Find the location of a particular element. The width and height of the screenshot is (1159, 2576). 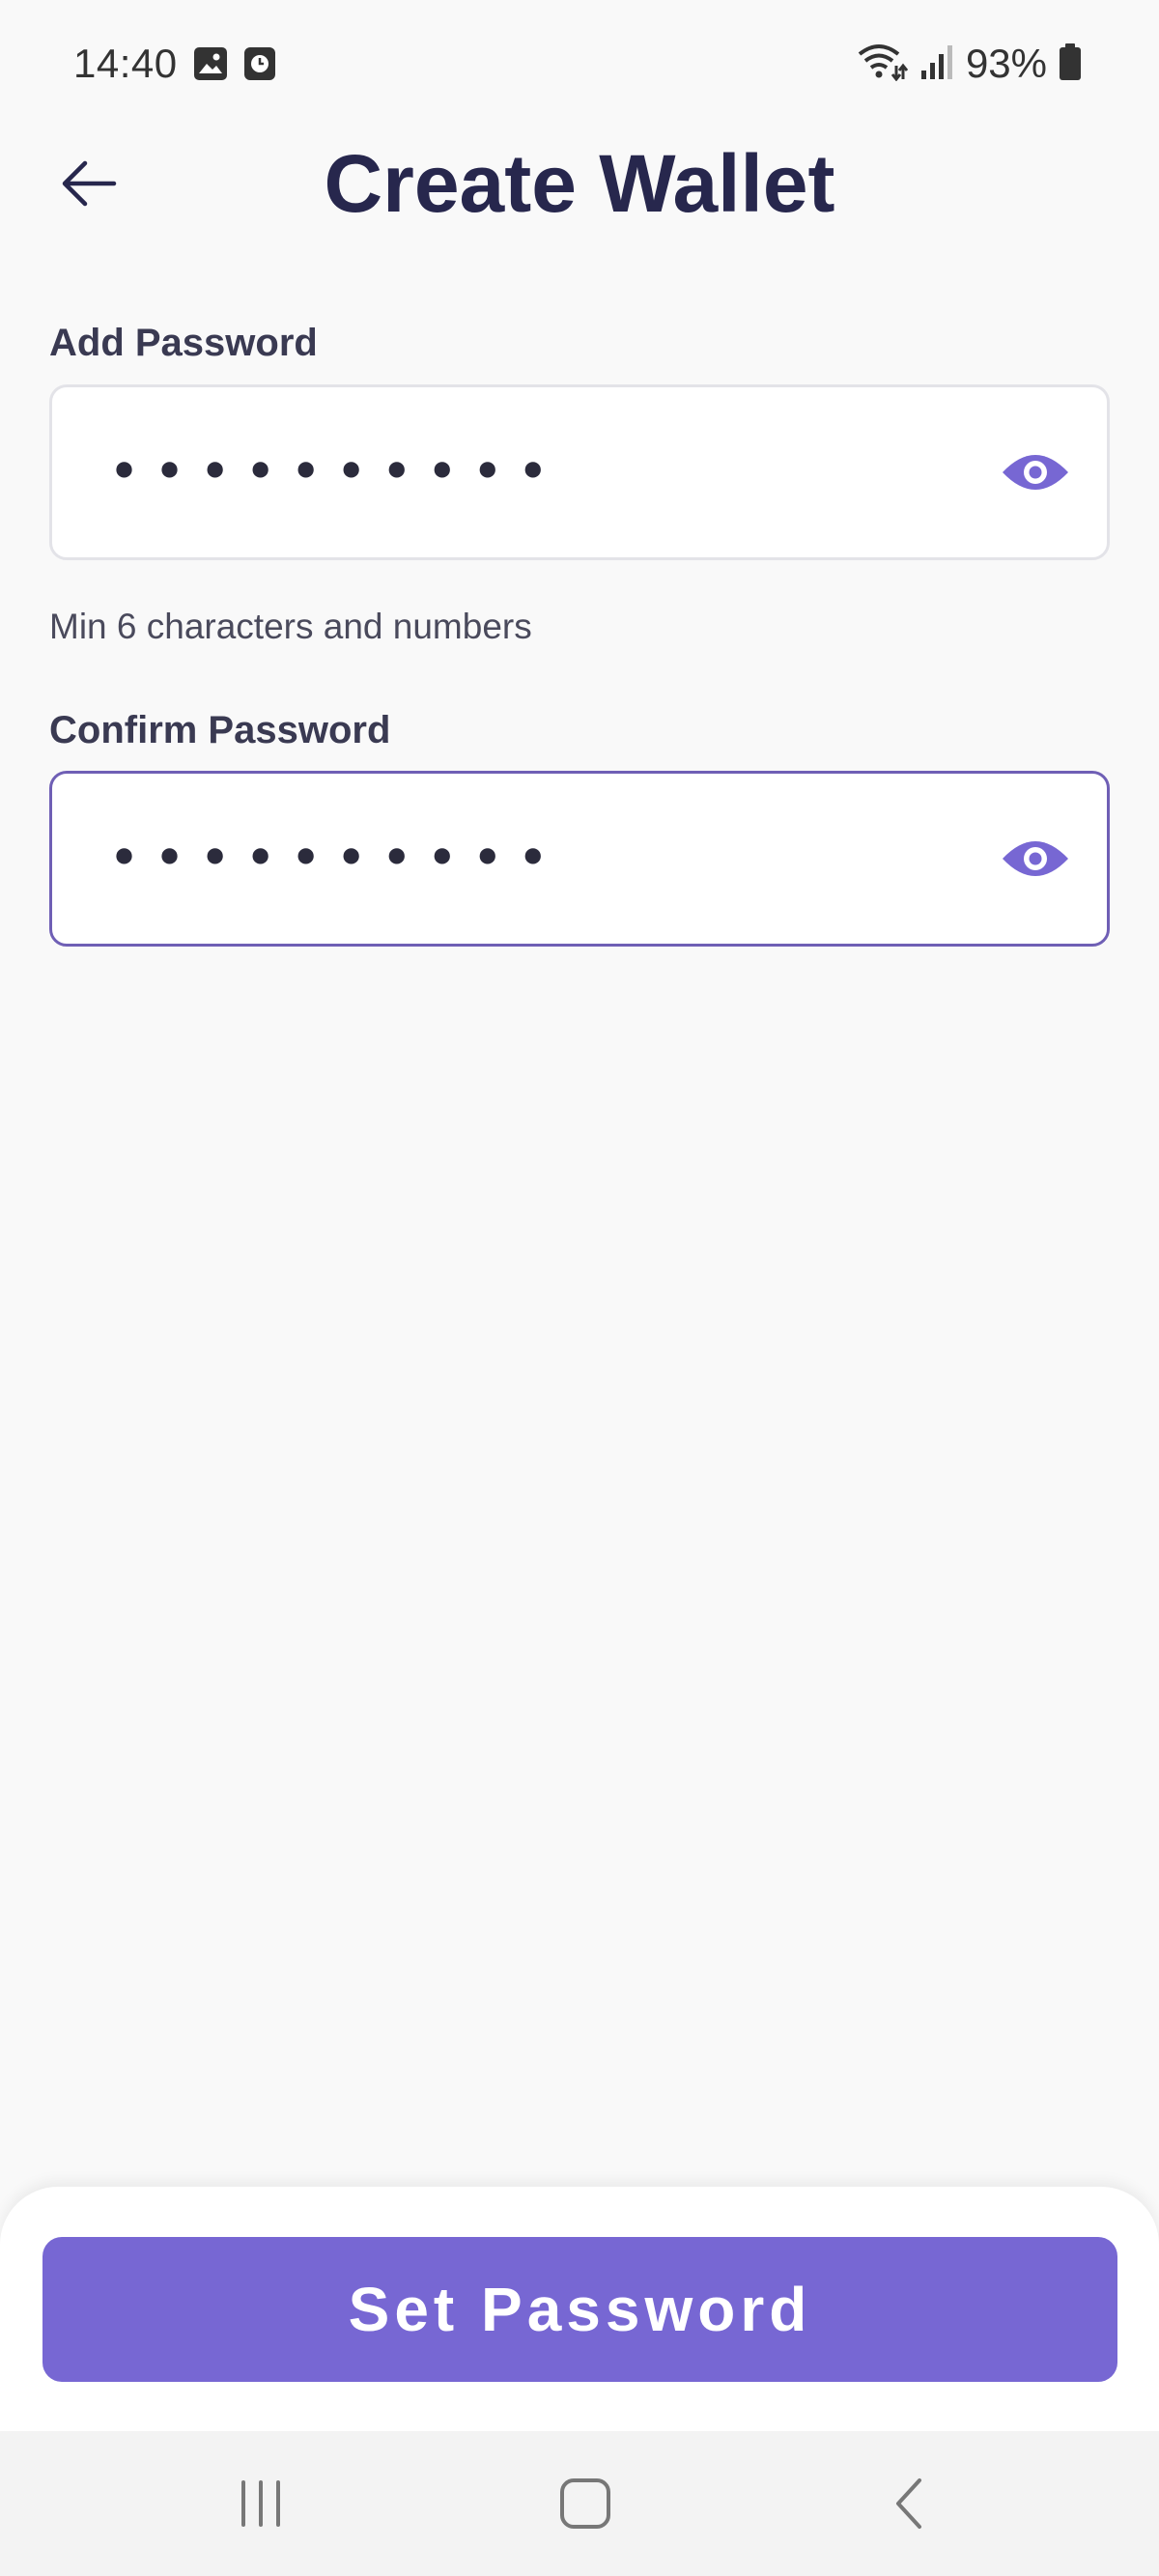

home-icon is located at coordinates (585, 2503).